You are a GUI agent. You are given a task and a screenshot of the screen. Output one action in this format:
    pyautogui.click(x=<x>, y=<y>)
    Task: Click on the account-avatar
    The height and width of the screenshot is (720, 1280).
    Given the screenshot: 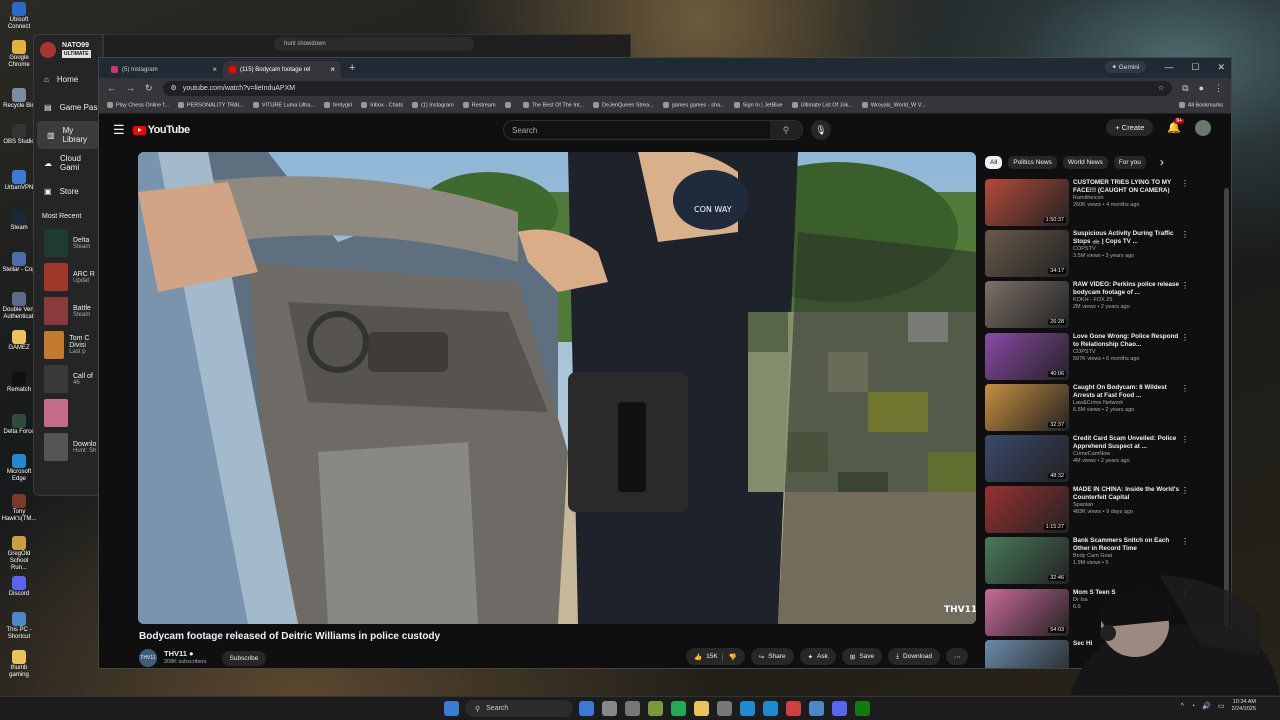 What is the action you would take?
    pyautogui.click(x=1203, y=127)
    